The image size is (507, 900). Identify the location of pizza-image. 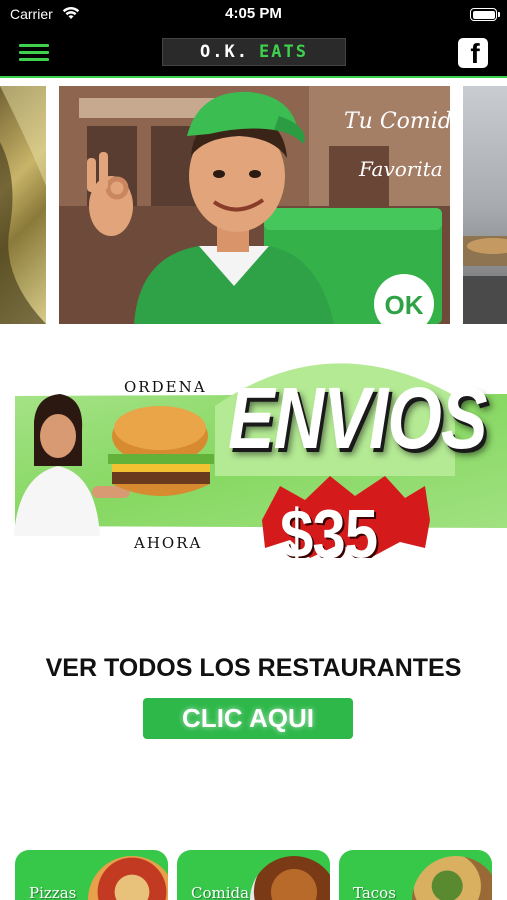
(128, 878).